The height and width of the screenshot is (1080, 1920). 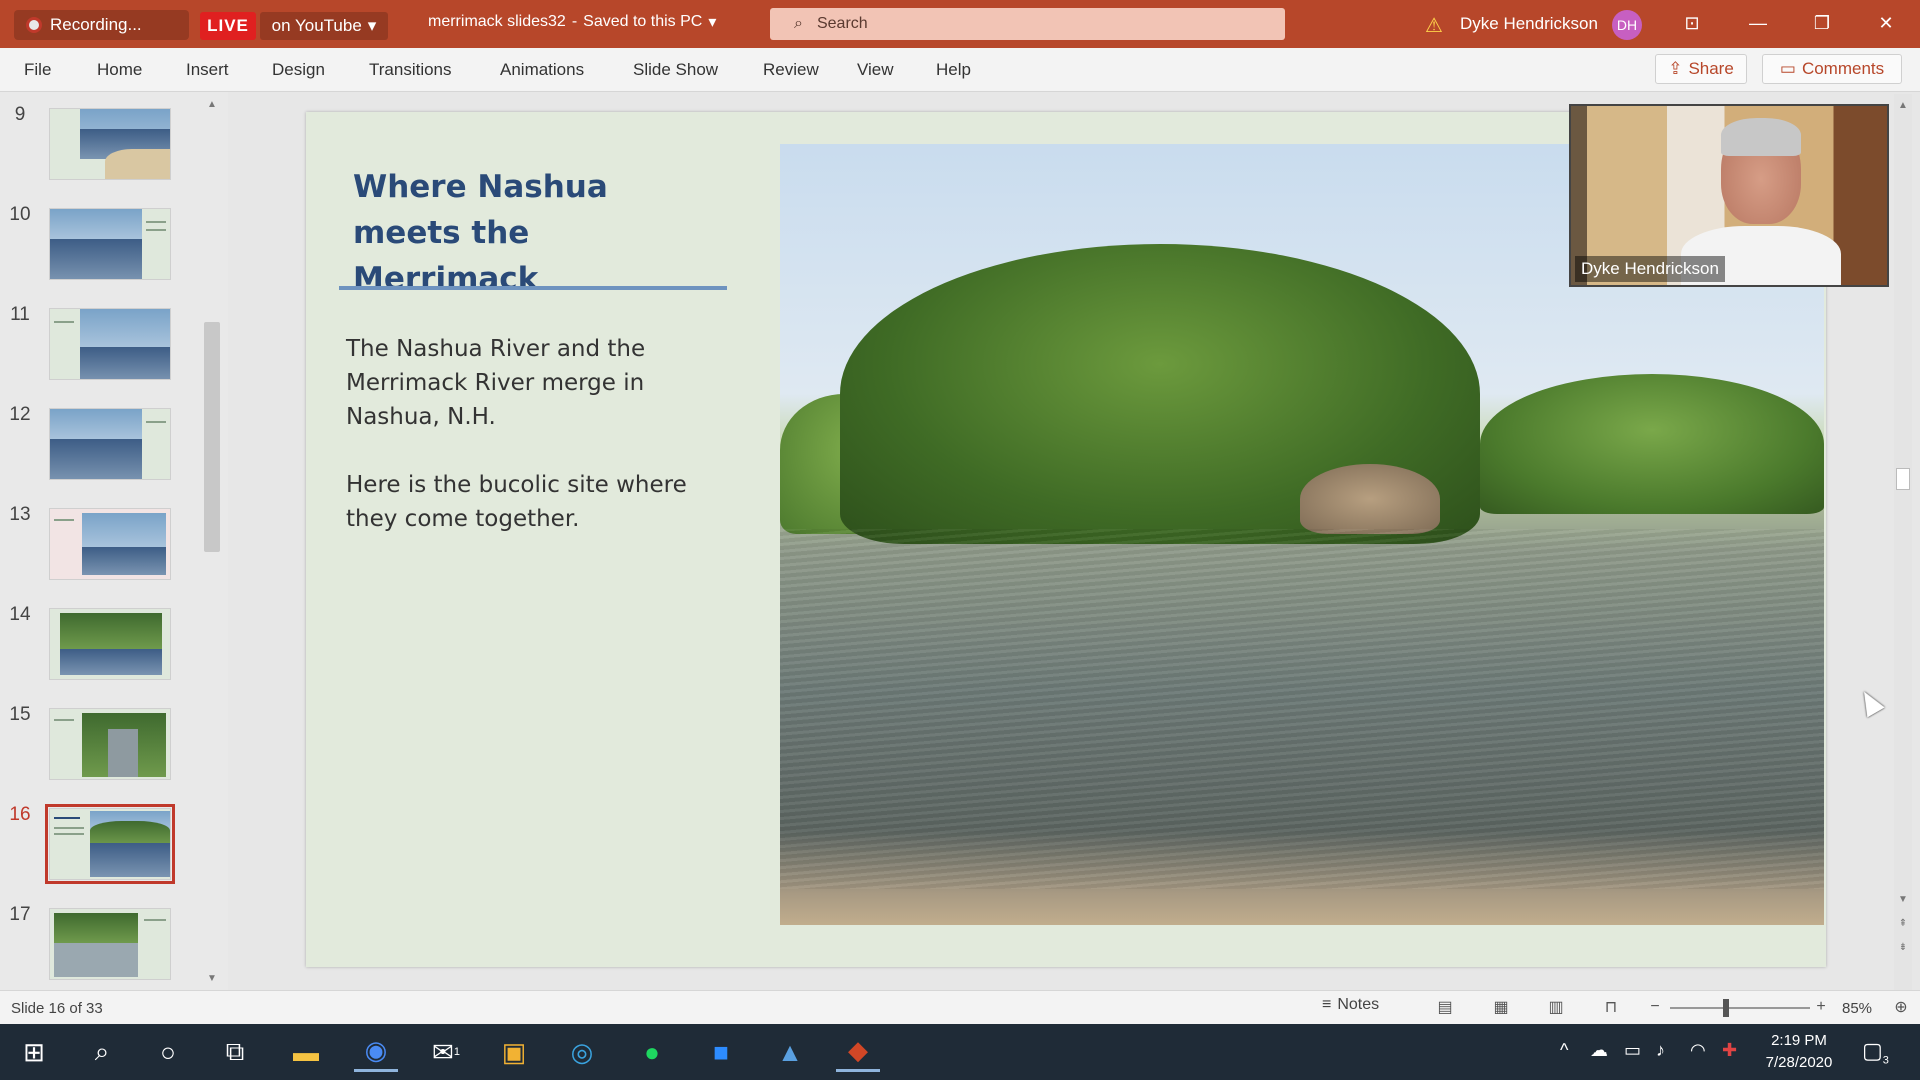 What do you see at coordinates (1875, 1052) in the screenshot?
I see `action-center-icon: ▢3` at bounding box center [1875, 1052].